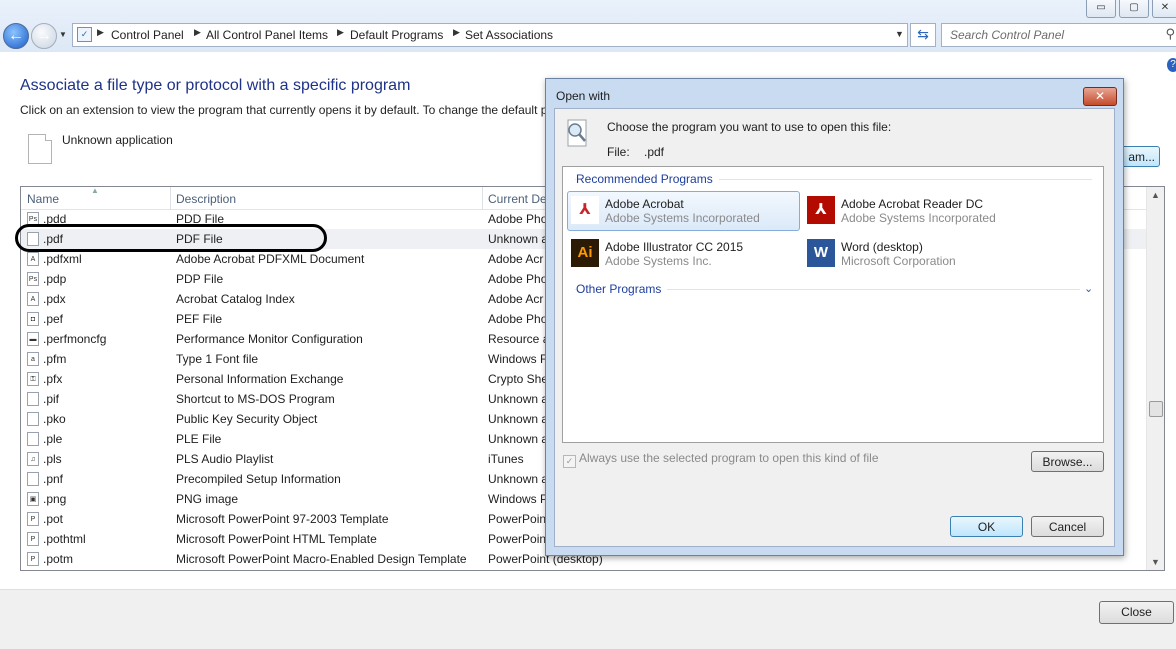 The image size is (1176, 649). I want to click on back-arrow-icon: ←, so click(16, 35).